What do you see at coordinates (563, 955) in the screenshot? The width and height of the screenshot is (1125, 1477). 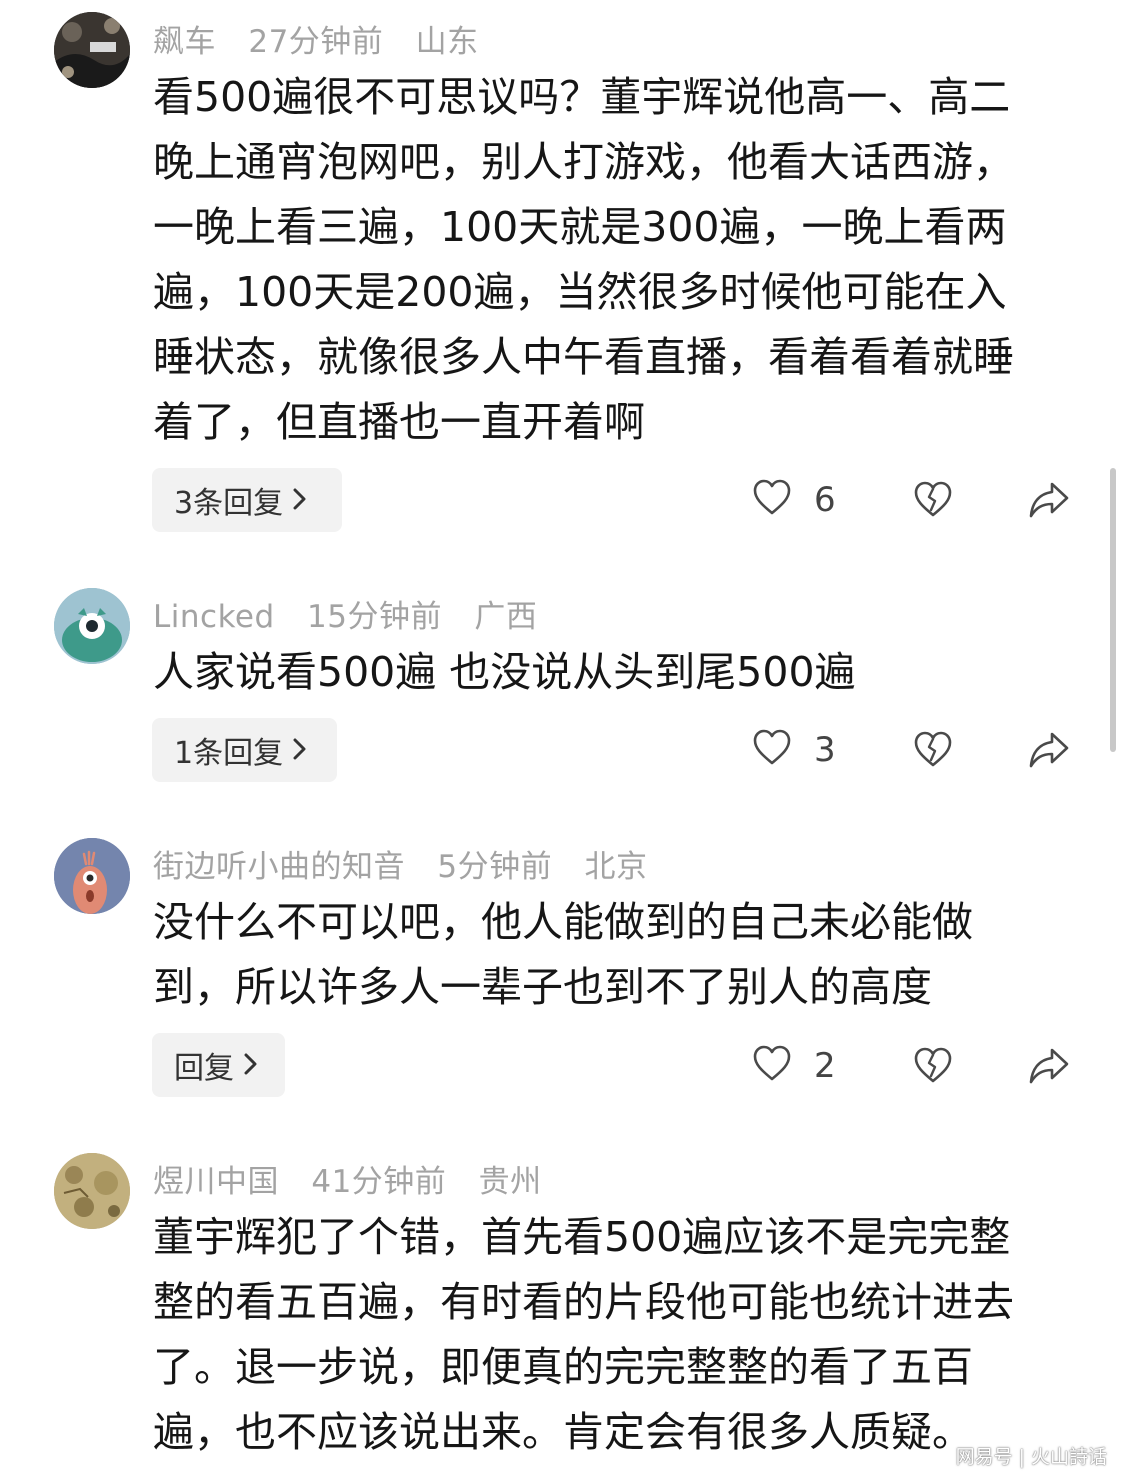 I see `comment-text: 没什么不可以吧，他人能做到的自己未必能做 到，所以许多人一辈子也到不了别人的高度` at bounding box center [563, 955].